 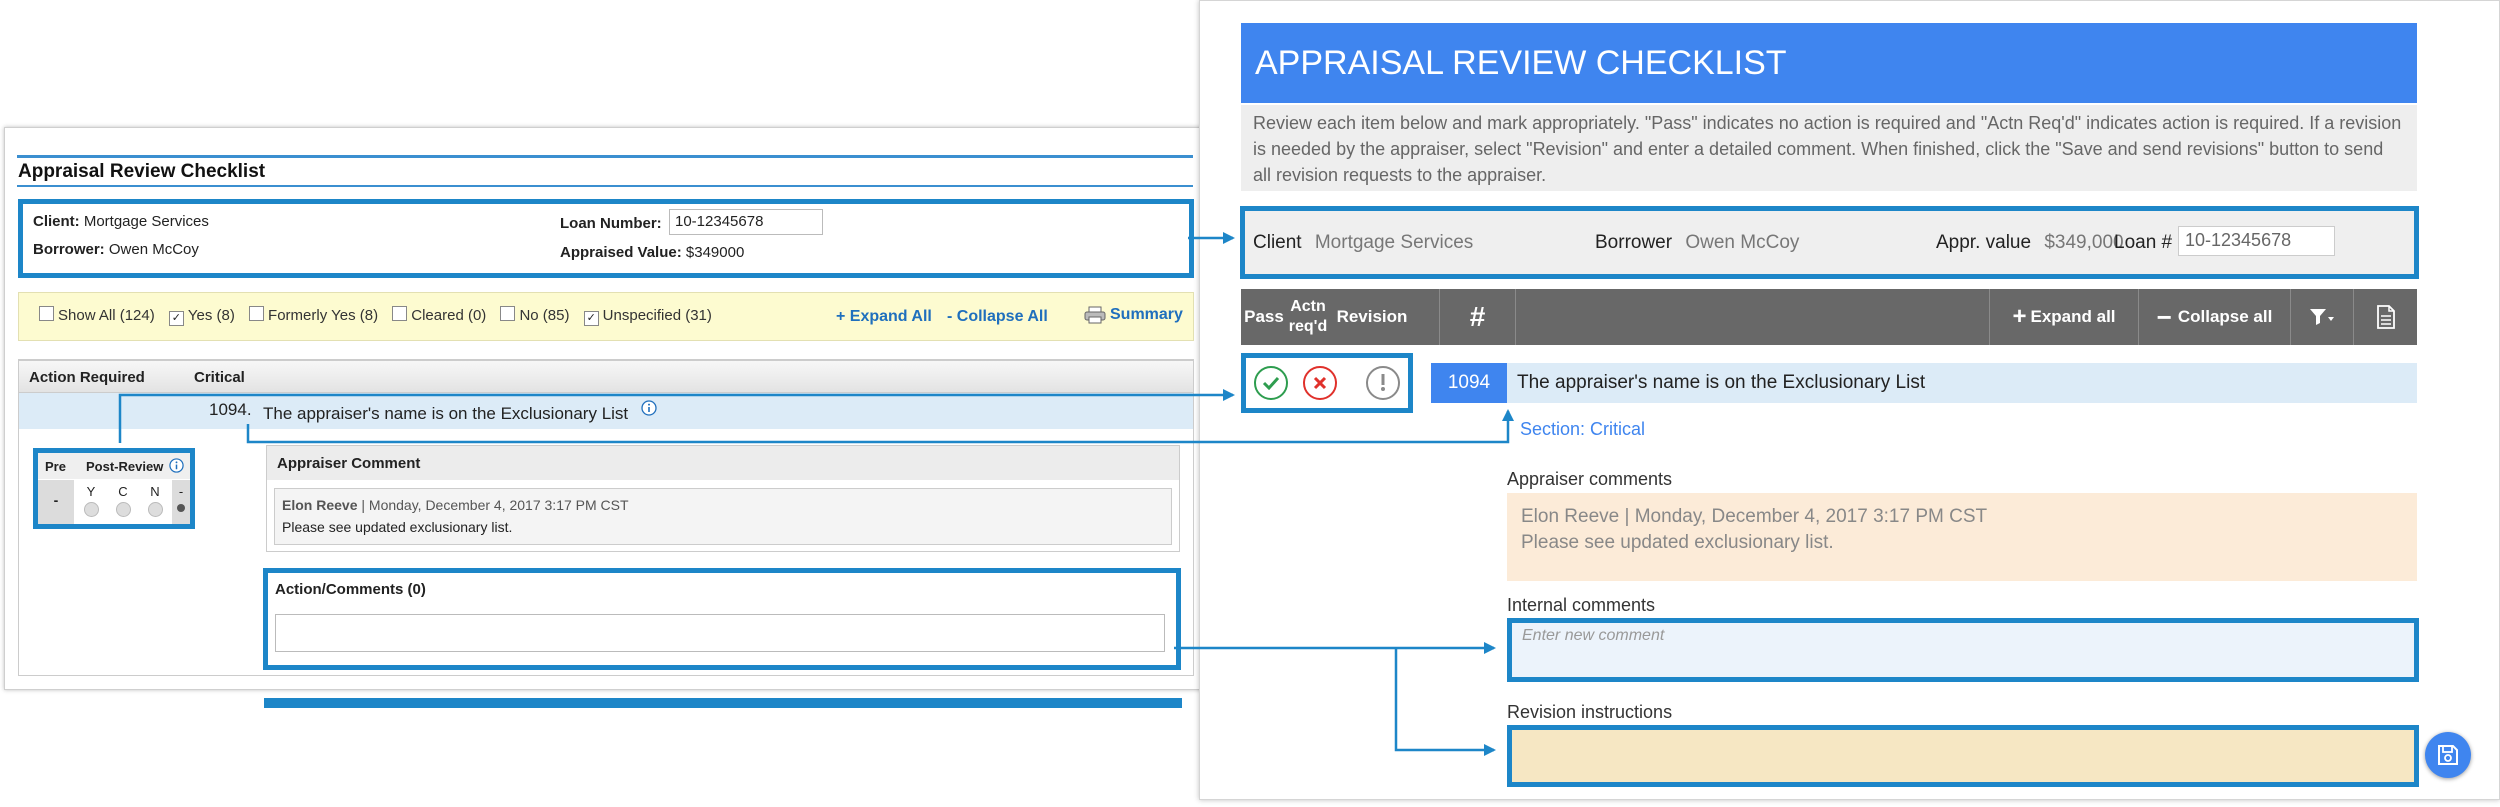 I want to click on filter-yes: ✓ Yes (8), so click(x=201, y=316).